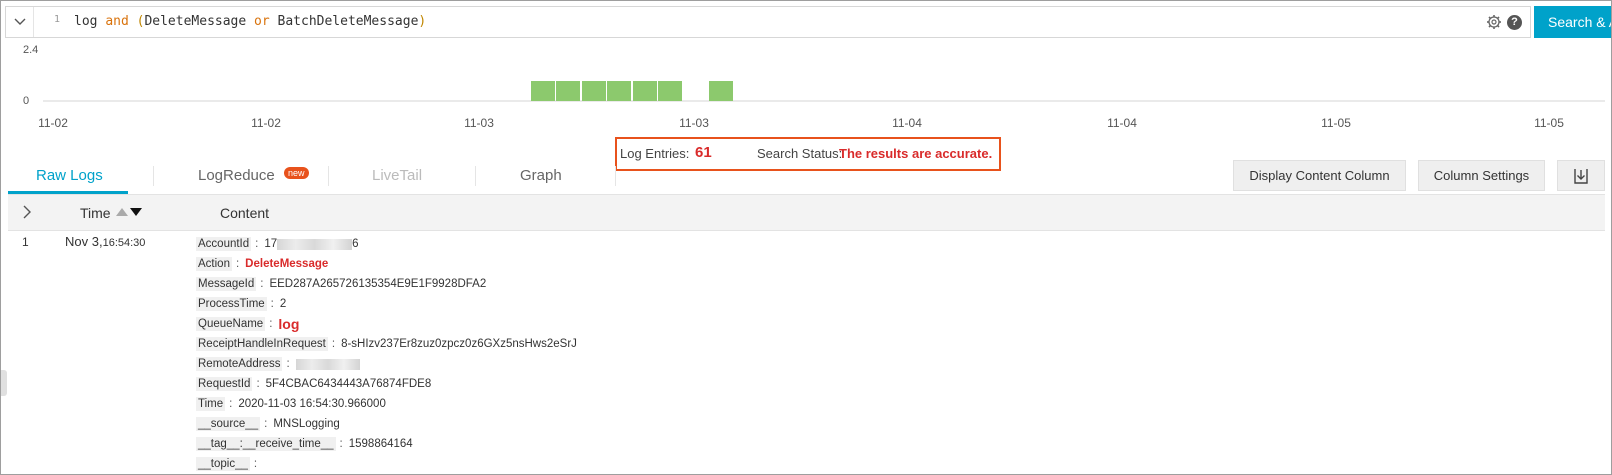 This screenshot has height=475, width=1612. What do you see at coordinates (1494, 22) in the screenshot?
I see `gear-icon` at bounding box center [1494, 22].